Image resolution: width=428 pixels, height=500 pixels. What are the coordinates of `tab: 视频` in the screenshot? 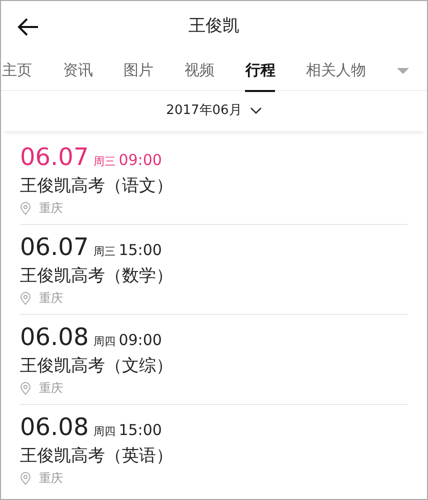 It's located at (199, 75).